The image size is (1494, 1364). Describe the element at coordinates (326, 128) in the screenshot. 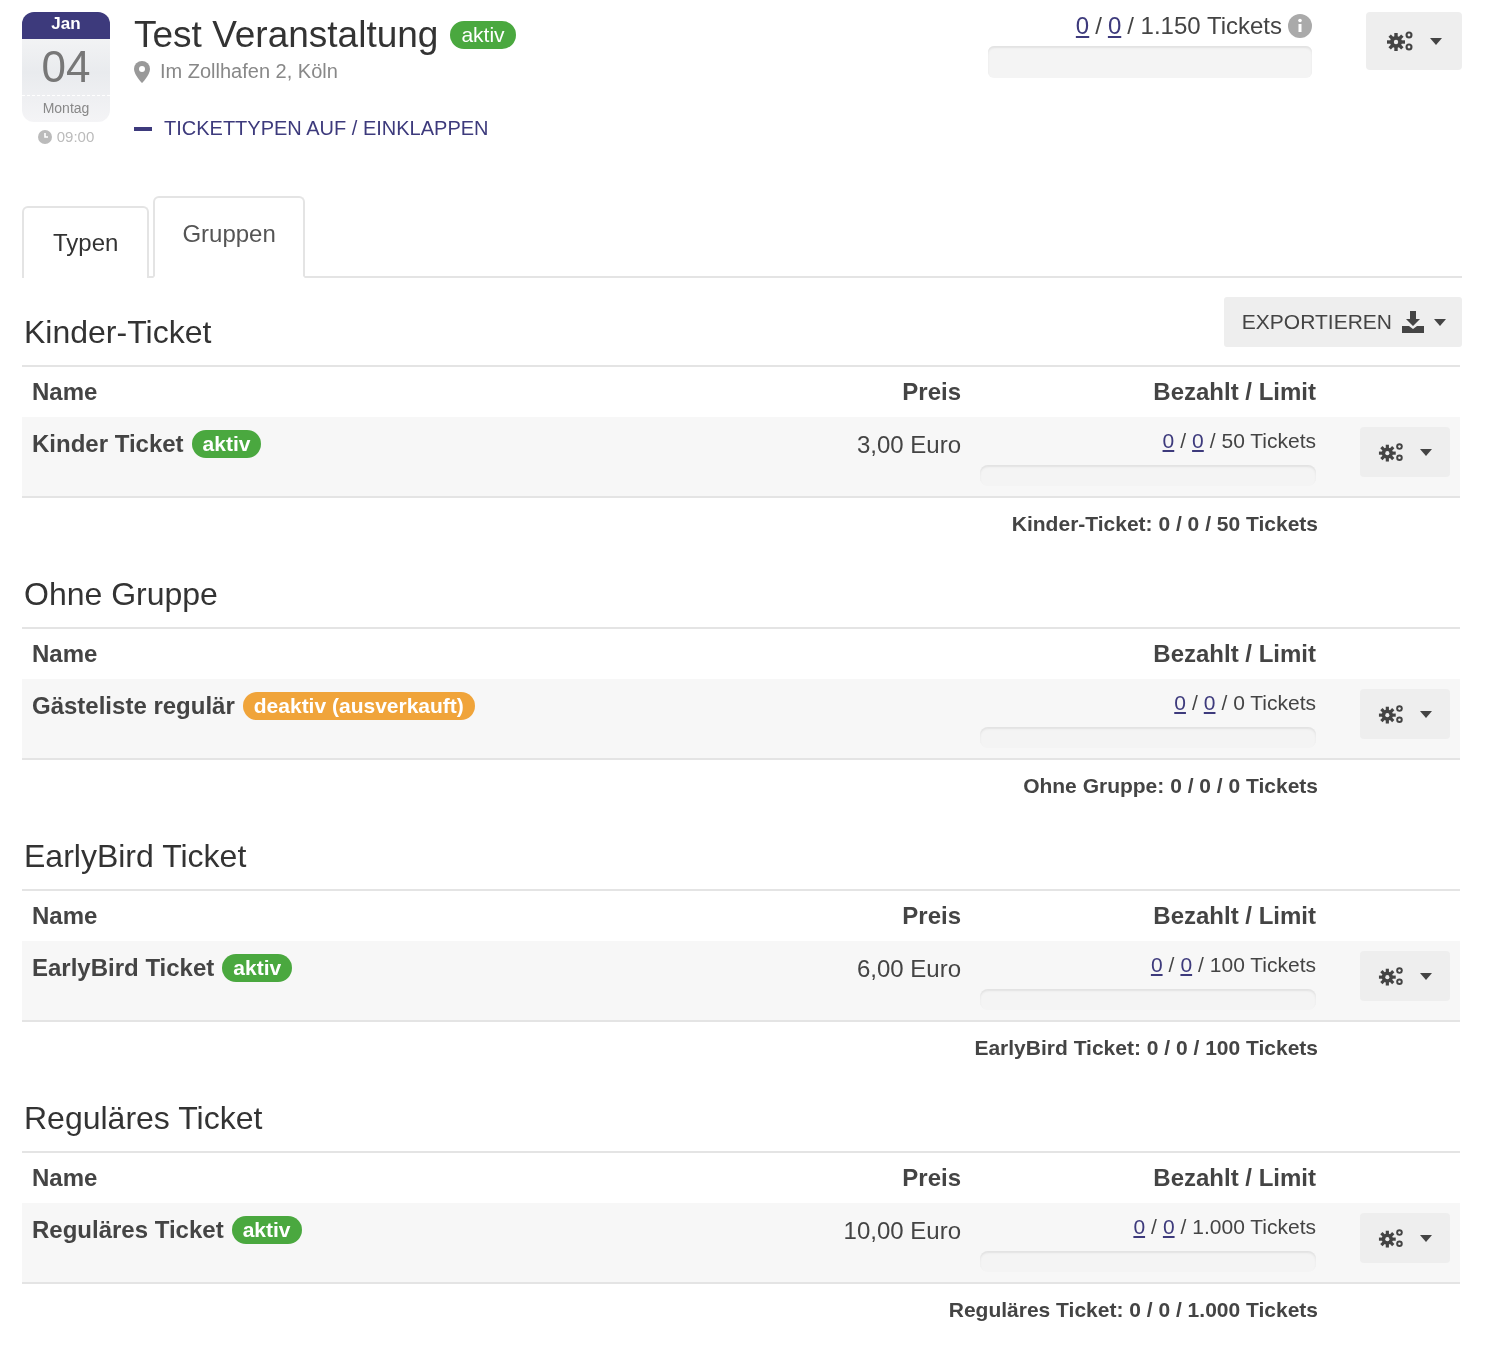

I see `toggle-link: TICKETTYPEN AUF / EINKLAPPEN` at that location.